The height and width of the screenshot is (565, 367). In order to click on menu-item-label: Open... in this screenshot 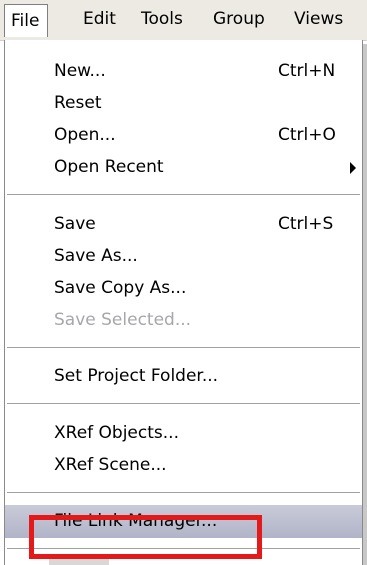, I will do `click(85, 135)`.